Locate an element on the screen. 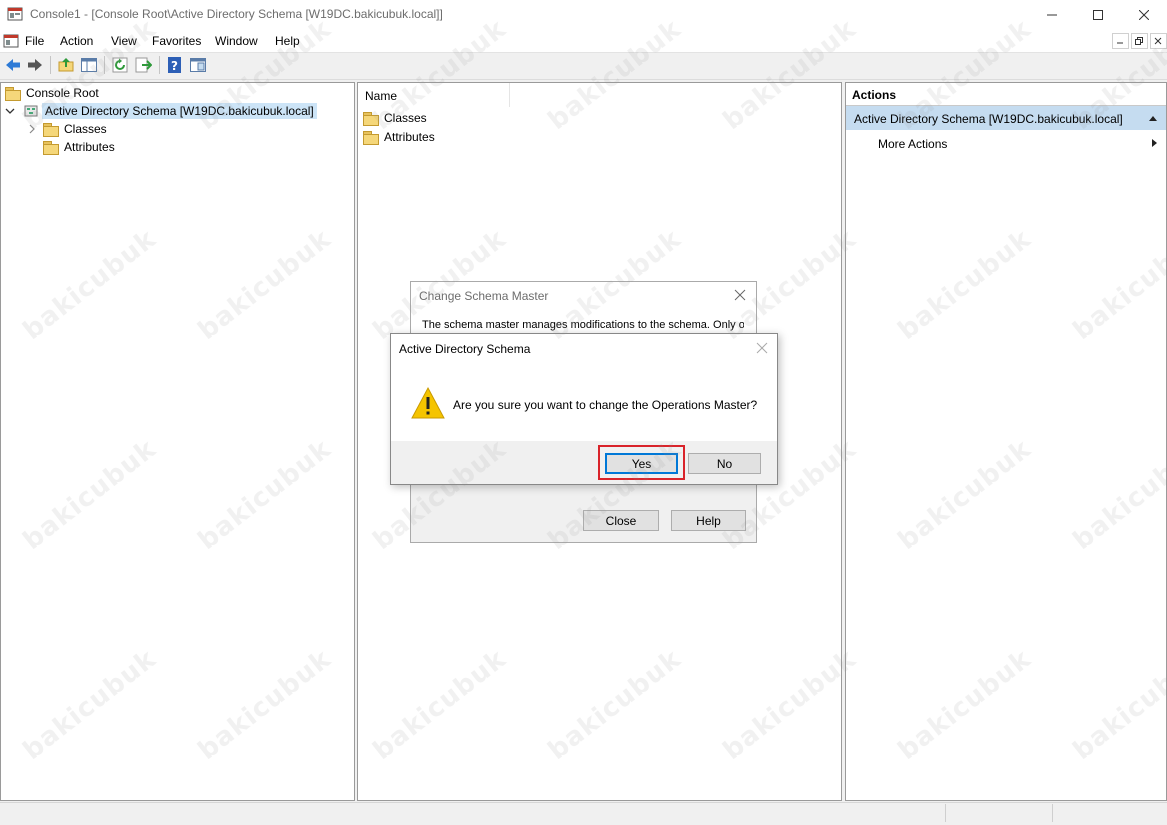  tree-item-classes: Classes is located at coordinates (67, 129).